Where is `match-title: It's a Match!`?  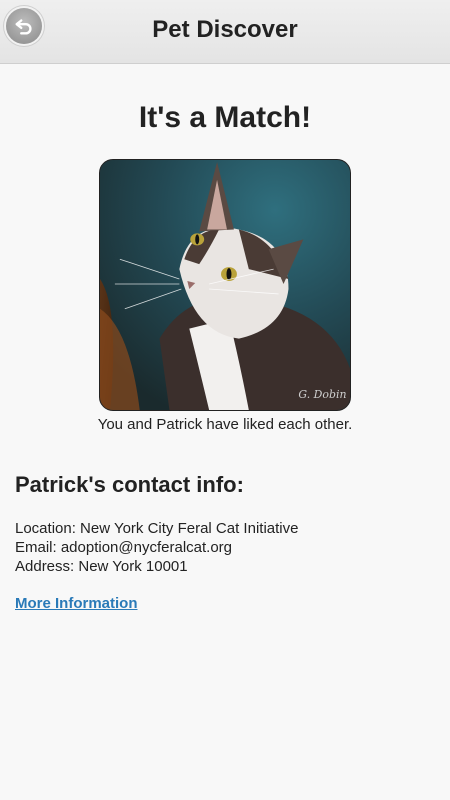 match-title: It's a Match! is located at coordinates (225, 117).